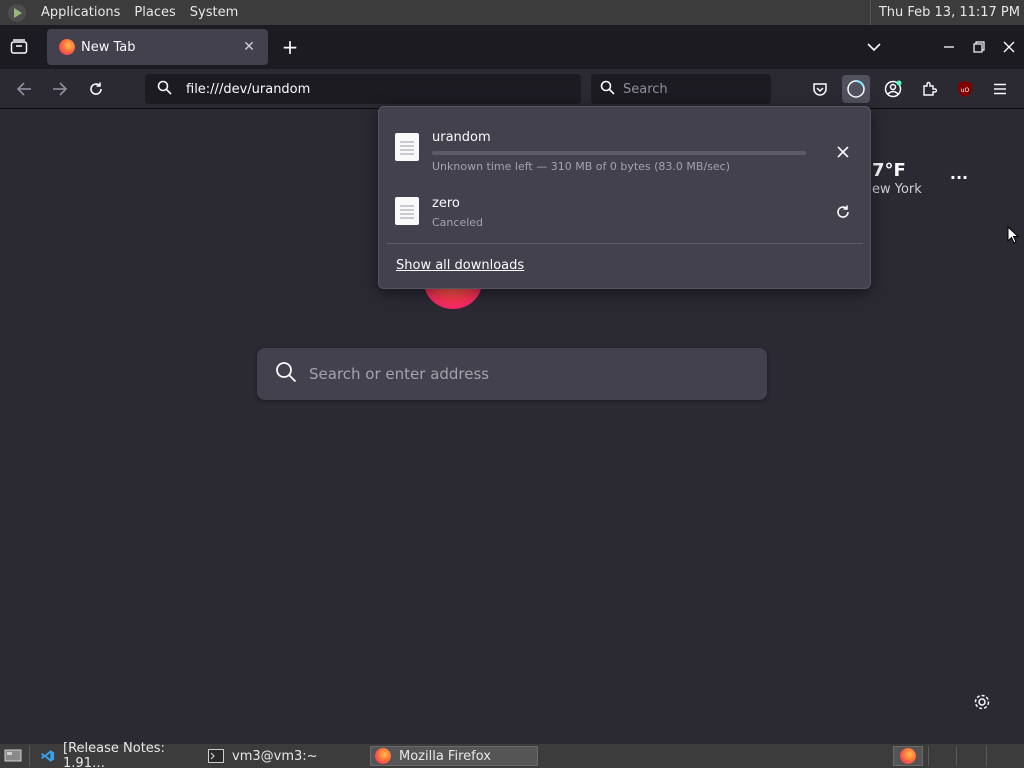  What do you see at coordinates (512, 47) in the screenshot?
I see `tab-strip: New Tab ✕ +` at bounding box center [512, 47].